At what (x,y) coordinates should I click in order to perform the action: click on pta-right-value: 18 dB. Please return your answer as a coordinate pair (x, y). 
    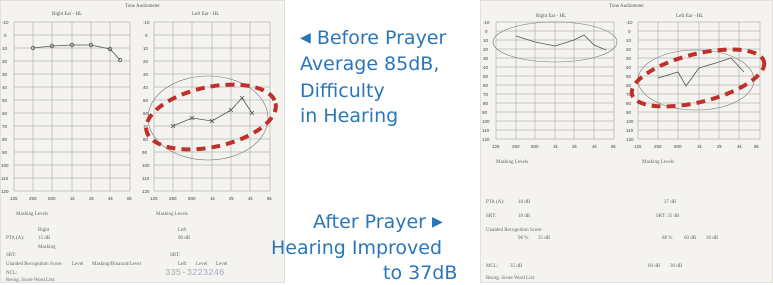
    Looking at the image, I should click on (524, 202).